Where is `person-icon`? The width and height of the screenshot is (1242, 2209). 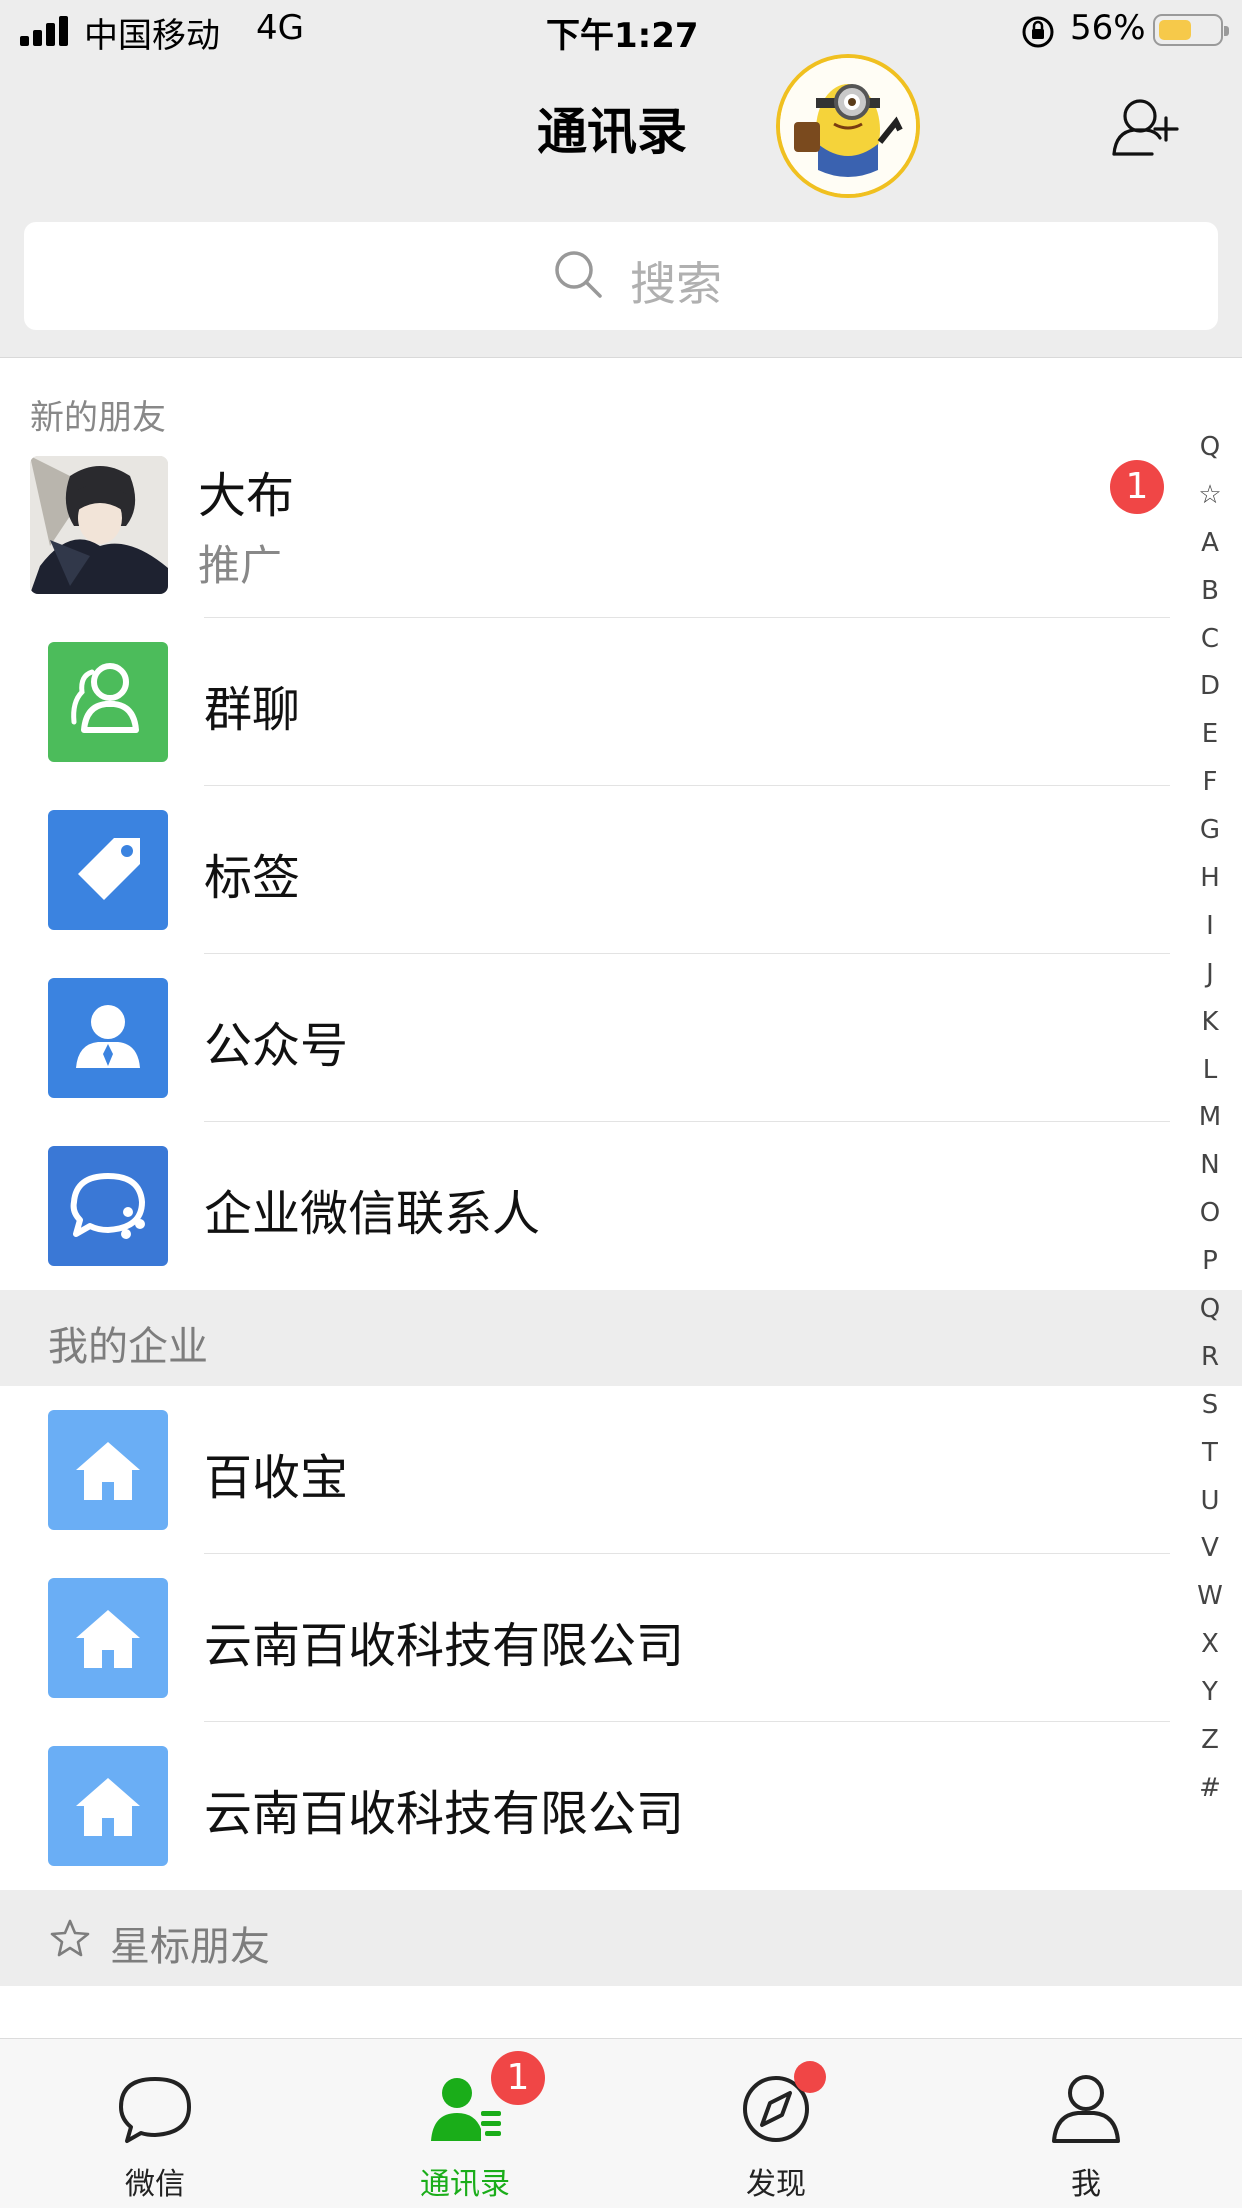 person-icon is located at coordinates (1086, 2109).